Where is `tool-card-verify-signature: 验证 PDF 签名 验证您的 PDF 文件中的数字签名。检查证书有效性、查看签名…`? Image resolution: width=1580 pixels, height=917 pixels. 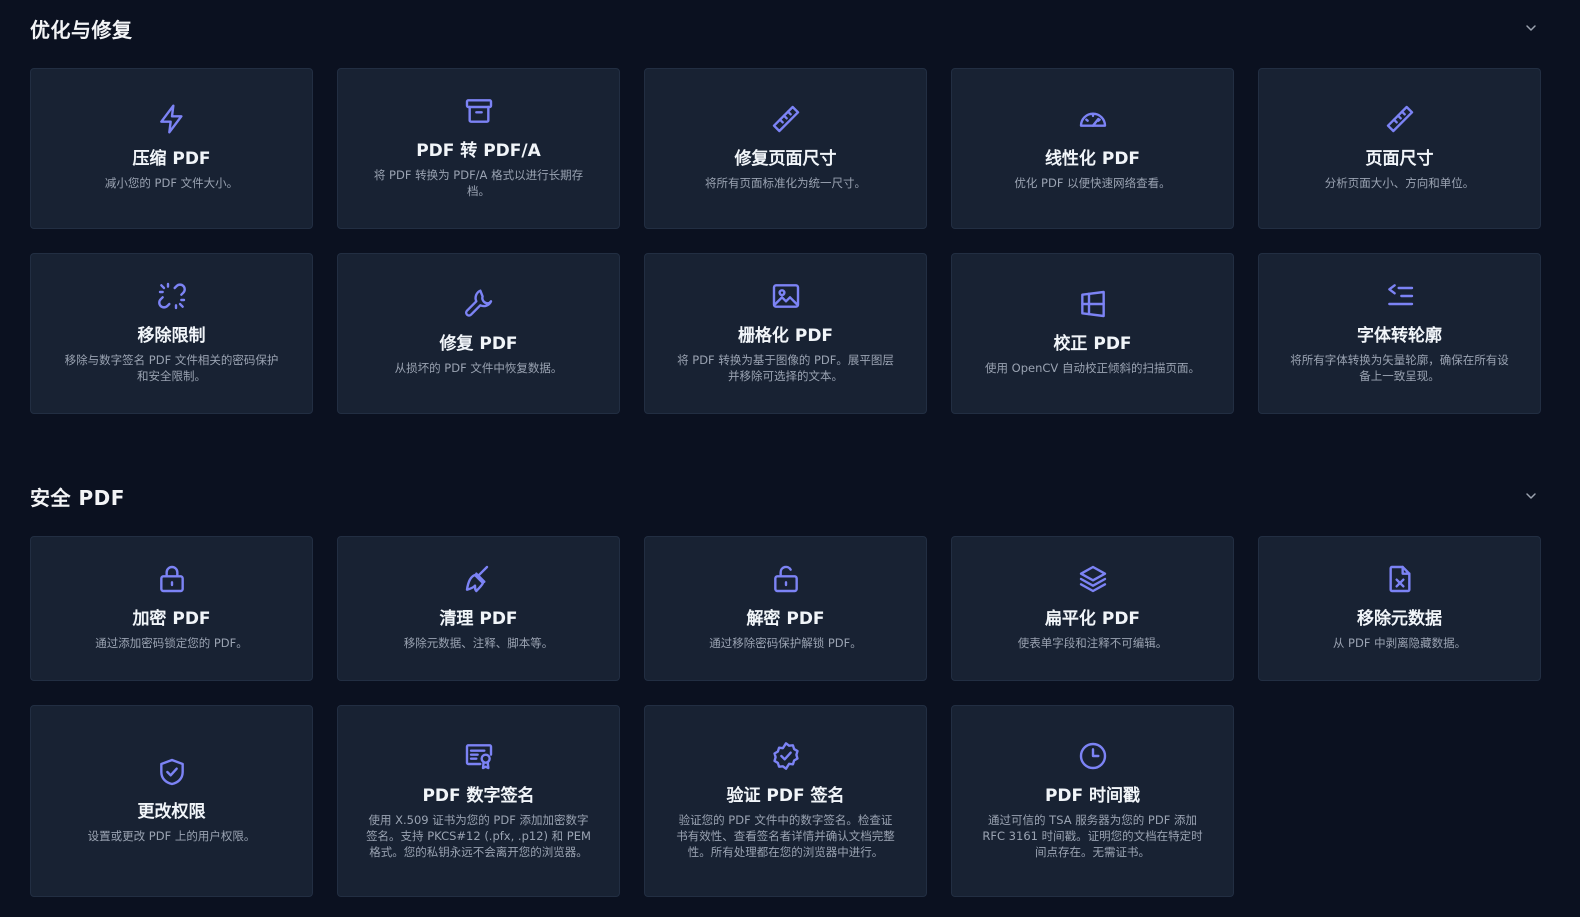
tool-card-verify-signature: 验证 PDF 签名 验证您的 PDF 文件中的数字签名。检查证书有效性、查看签名… is located at coordinates (785, 801).